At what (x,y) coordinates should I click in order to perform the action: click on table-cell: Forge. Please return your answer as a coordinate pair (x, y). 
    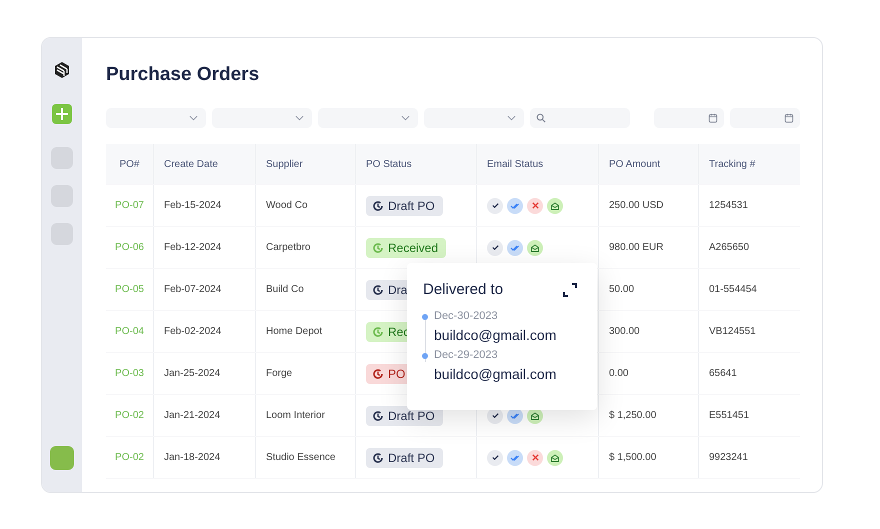
    Looking at the image, I should click on (306, 373).